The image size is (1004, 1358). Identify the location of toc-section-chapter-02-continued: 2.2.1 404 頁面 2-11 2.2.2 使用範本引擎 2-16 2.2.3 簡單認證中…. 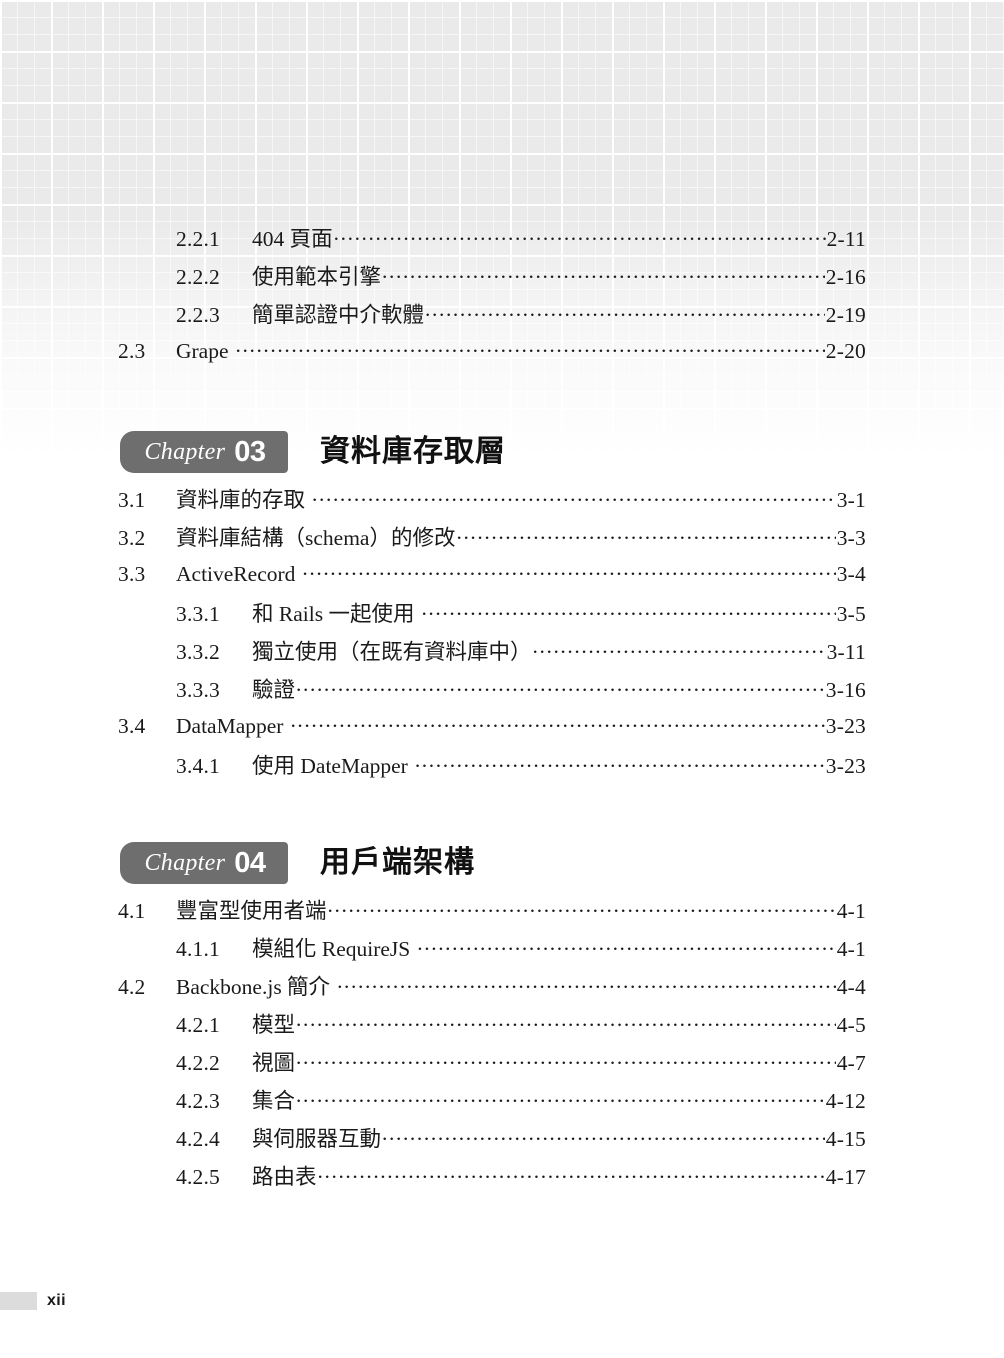
(492, 298).